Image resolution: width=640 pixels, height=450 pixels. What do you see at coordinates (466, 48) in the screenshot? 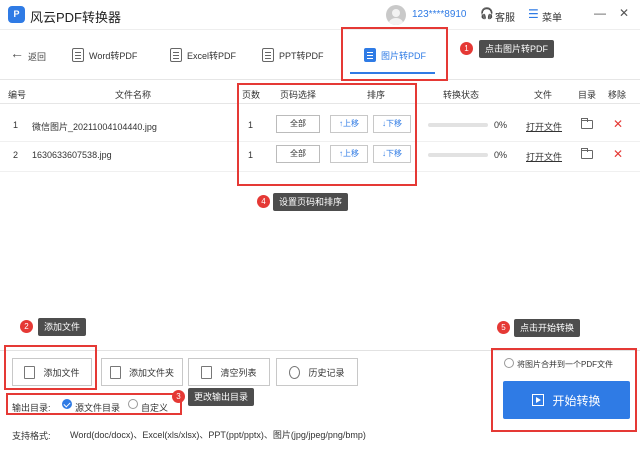
I see `step-badge-1: 1` at bounding box center [466, 48].